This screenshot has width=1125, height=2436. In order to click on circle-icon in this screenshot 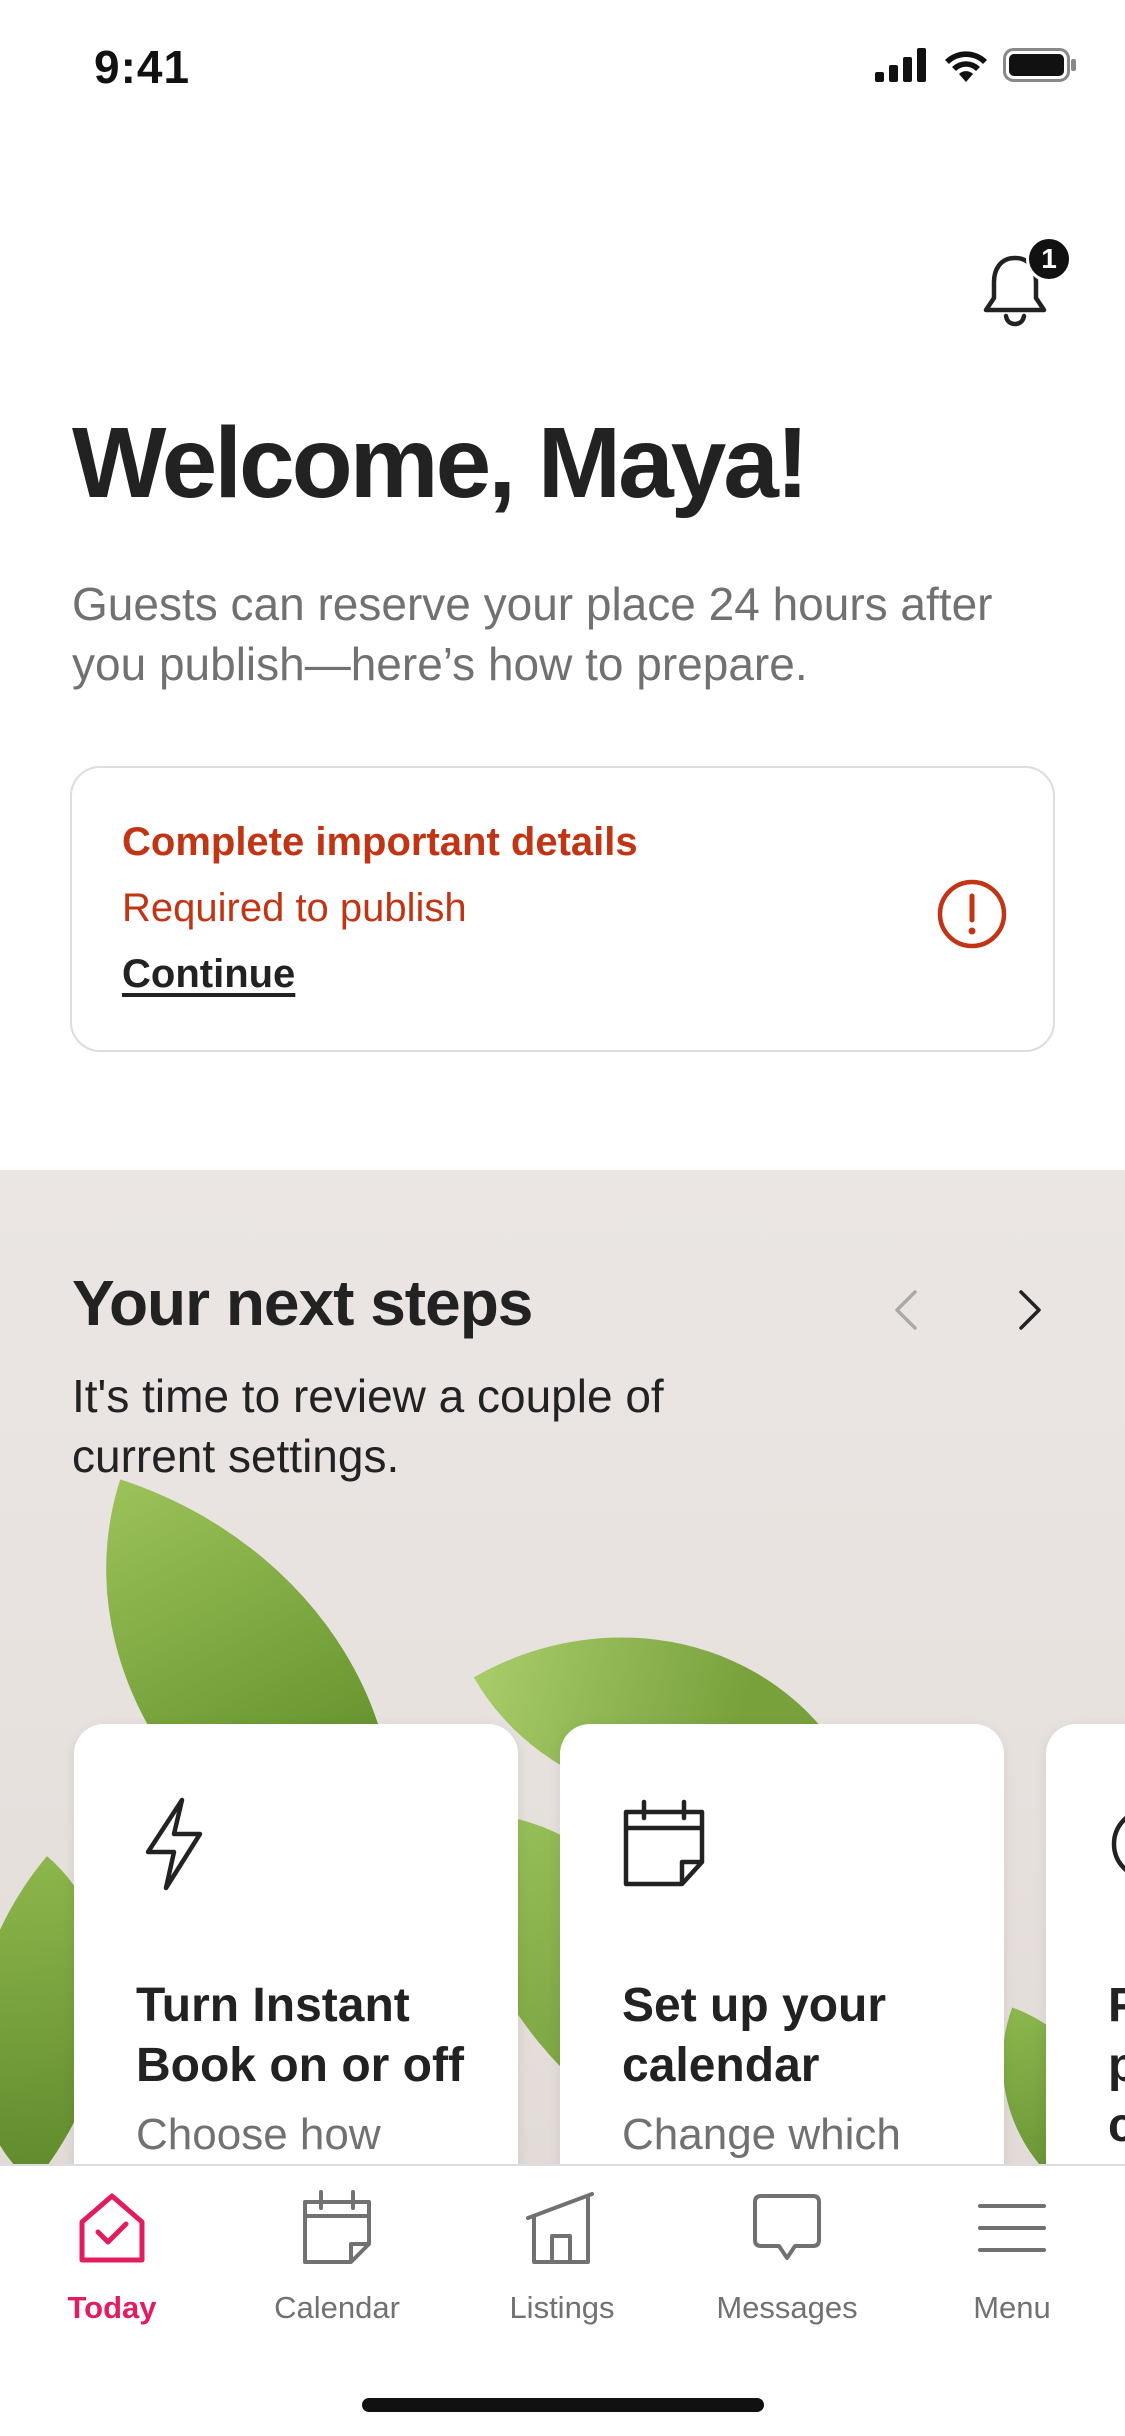, I will do `click(1118, 1844)`.